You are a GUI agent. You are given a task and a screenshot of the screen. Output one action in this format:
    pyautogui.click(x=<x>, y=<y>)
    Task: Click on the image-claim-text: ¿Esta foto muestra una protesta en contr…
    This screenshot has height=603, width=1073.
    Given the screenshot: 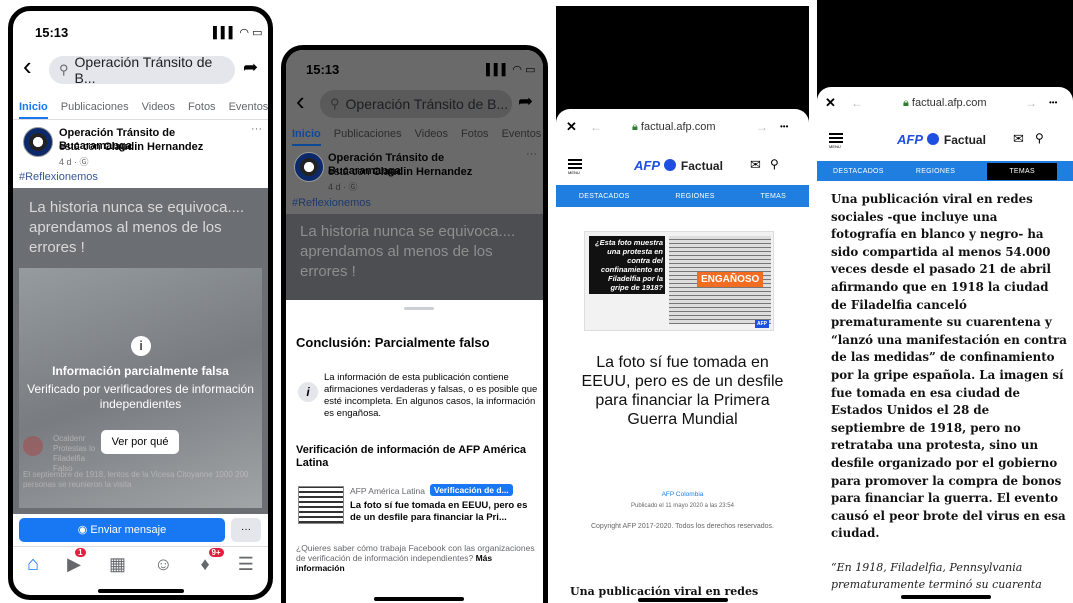 What is the action you would take?
    pyautogui.click(x=627, y=265)
    